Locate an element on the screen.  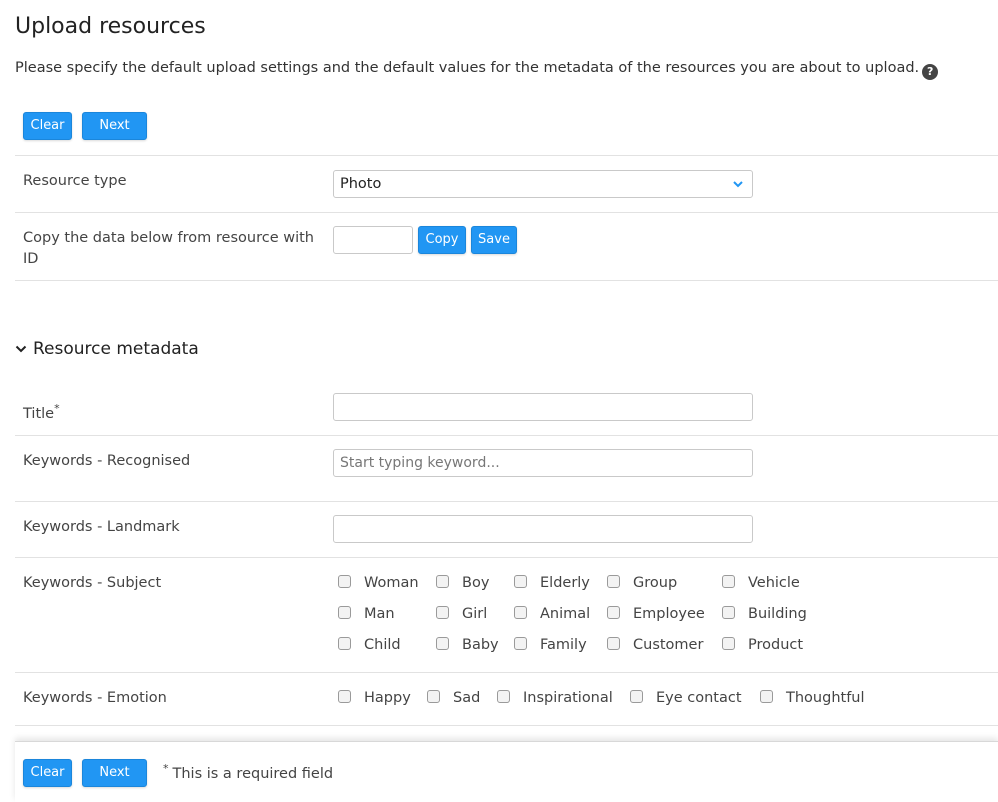
save-button: Save is located at coordinates (494, 240).